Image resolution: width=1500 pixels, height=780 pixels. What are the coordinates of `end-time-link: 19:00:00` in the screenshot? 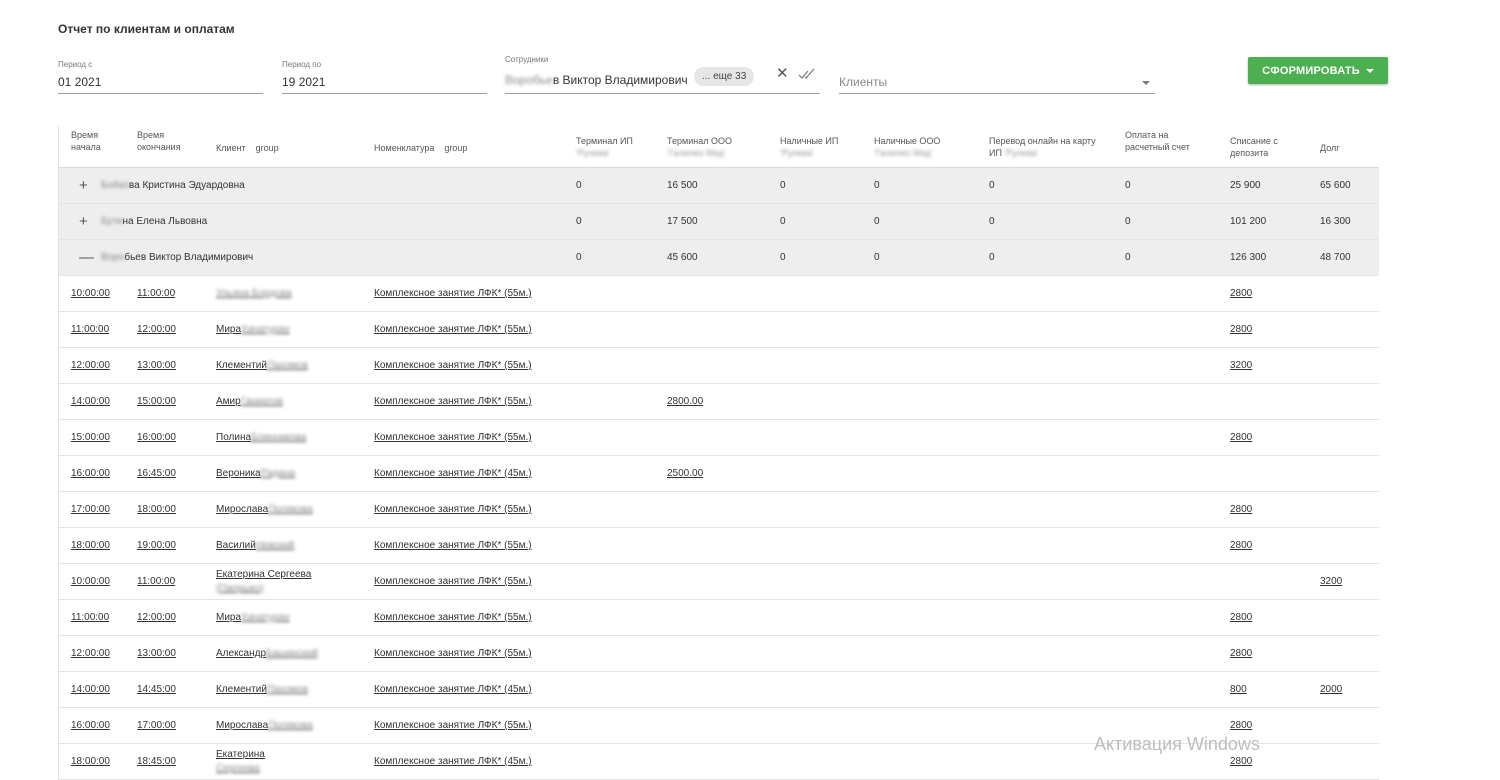 It's located at (156, 545).